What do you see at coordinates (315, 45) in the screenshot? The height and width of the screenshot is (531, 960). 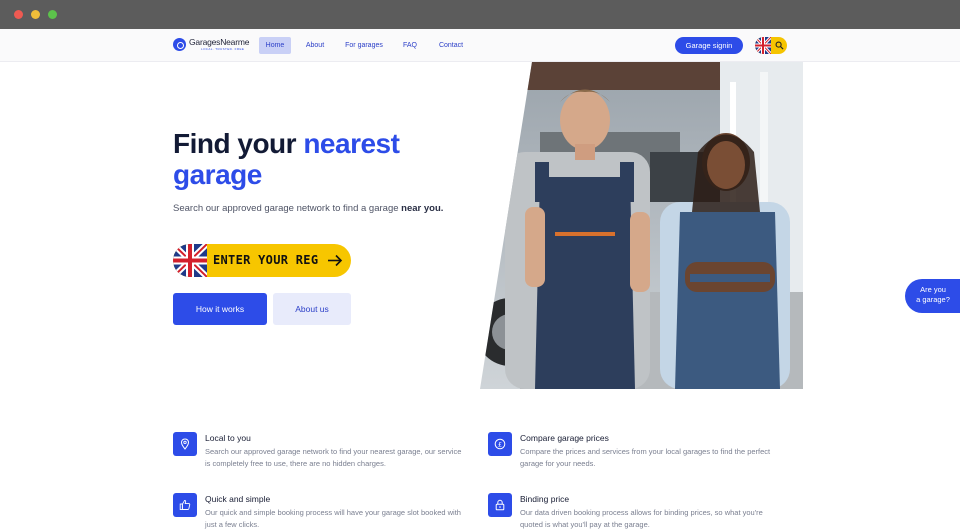 I see `nav-about: About` at bounding box center [315, 45].